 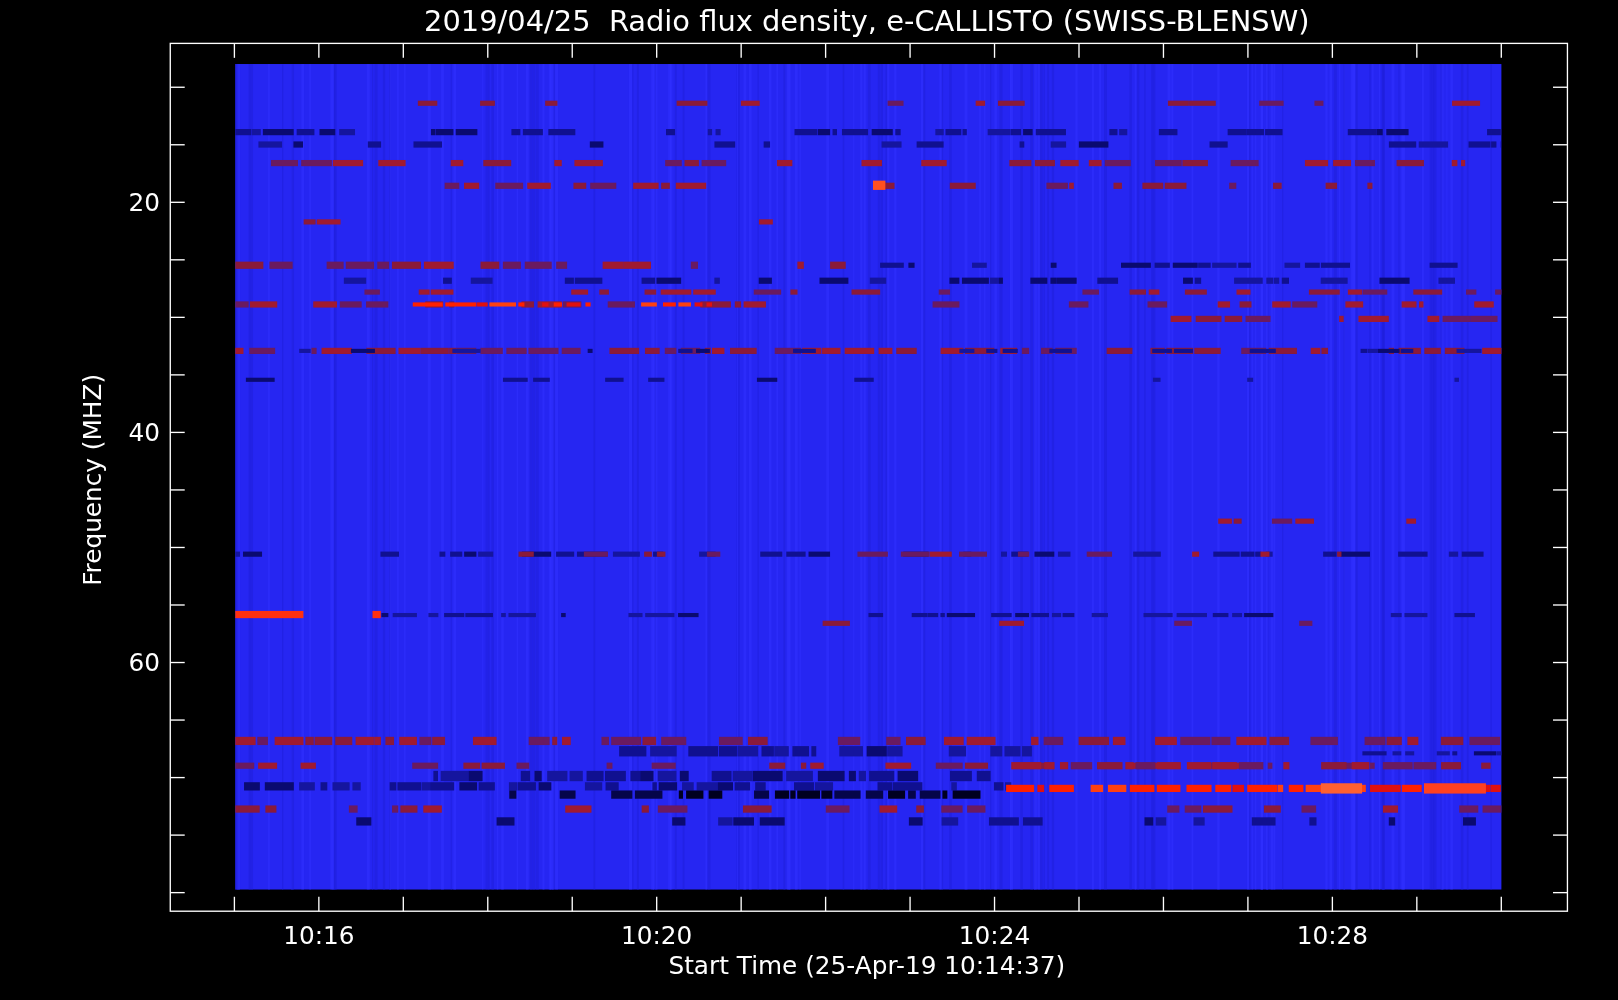 I want to click on tick-label: 40, so click(x=144, y=432).